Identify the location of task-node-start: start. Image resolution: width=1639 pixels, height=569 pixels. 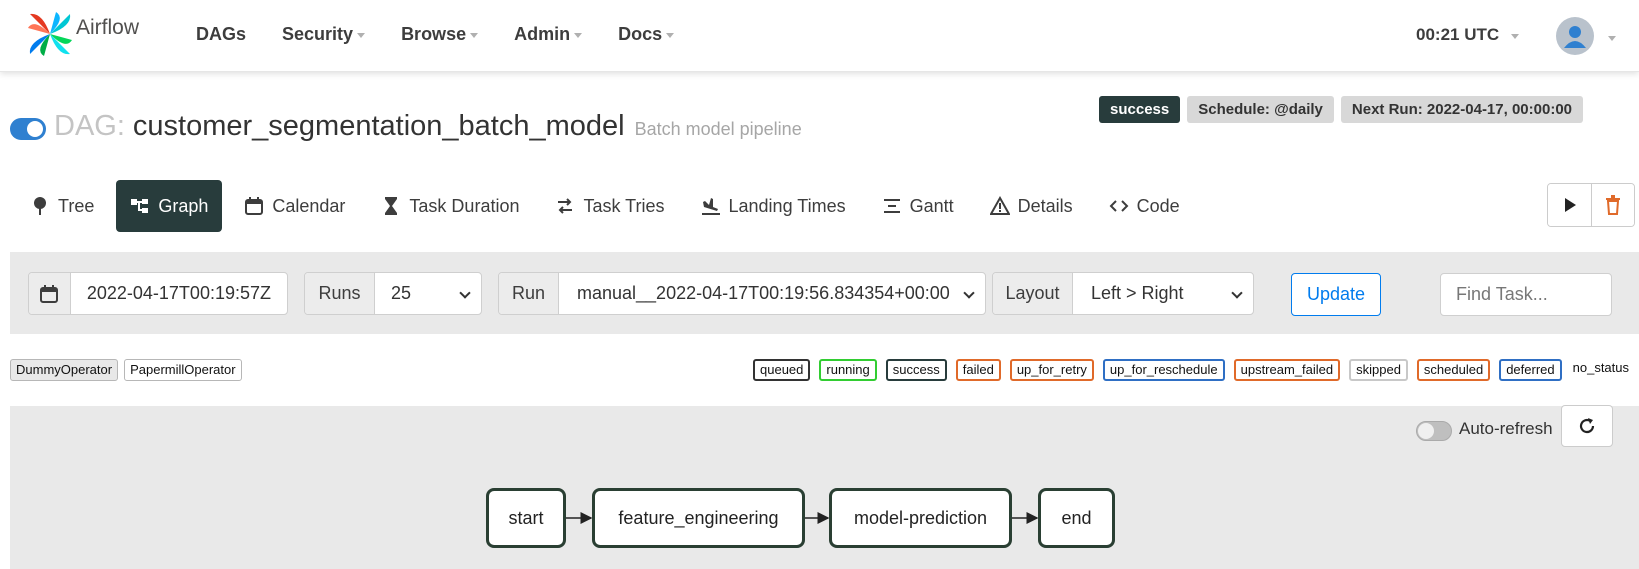
(526, 518).